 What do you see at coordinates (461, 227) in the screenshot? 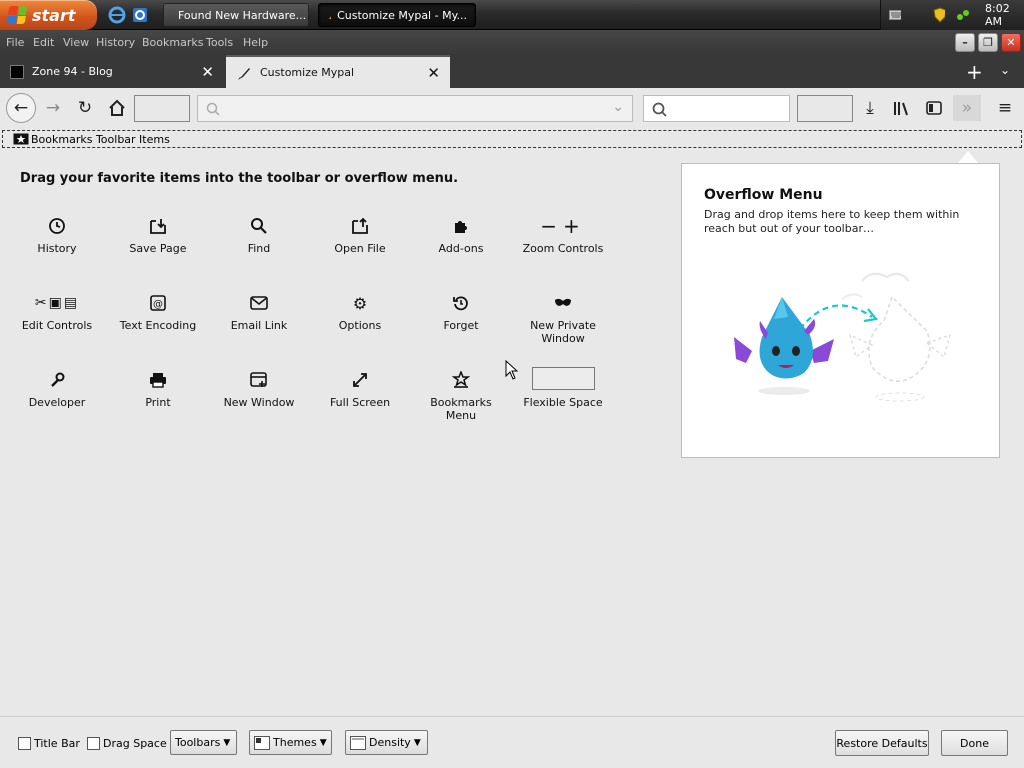
I see `puzzle-icon` at bounding box center [461, 227].